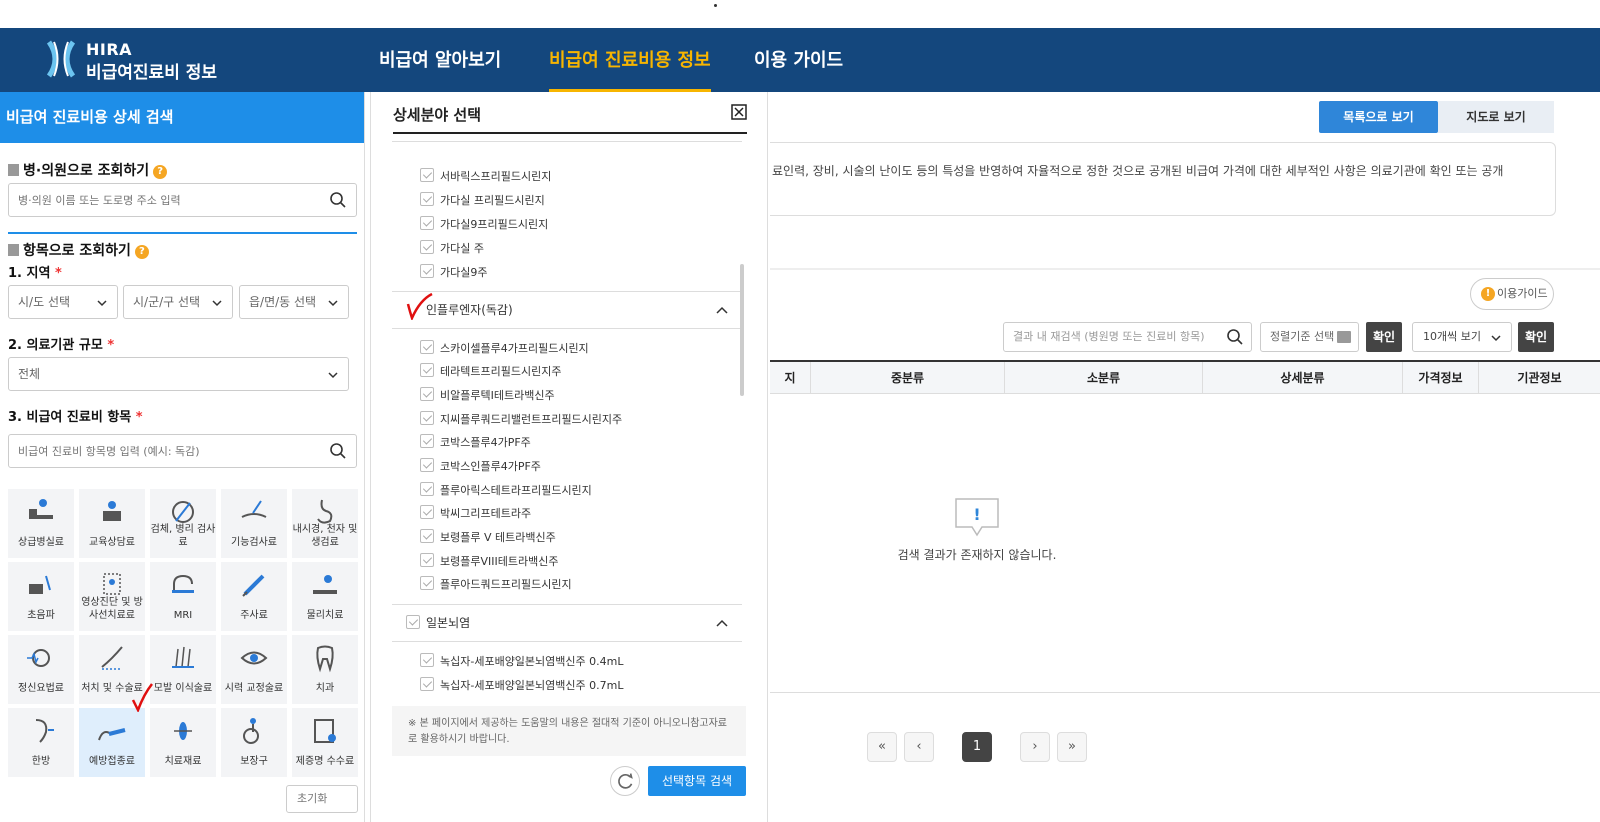  What do you see at coordinates (183, 742) in the screenshot?
I see `category-materials: 치료재료` at bounding box center [183, 742].